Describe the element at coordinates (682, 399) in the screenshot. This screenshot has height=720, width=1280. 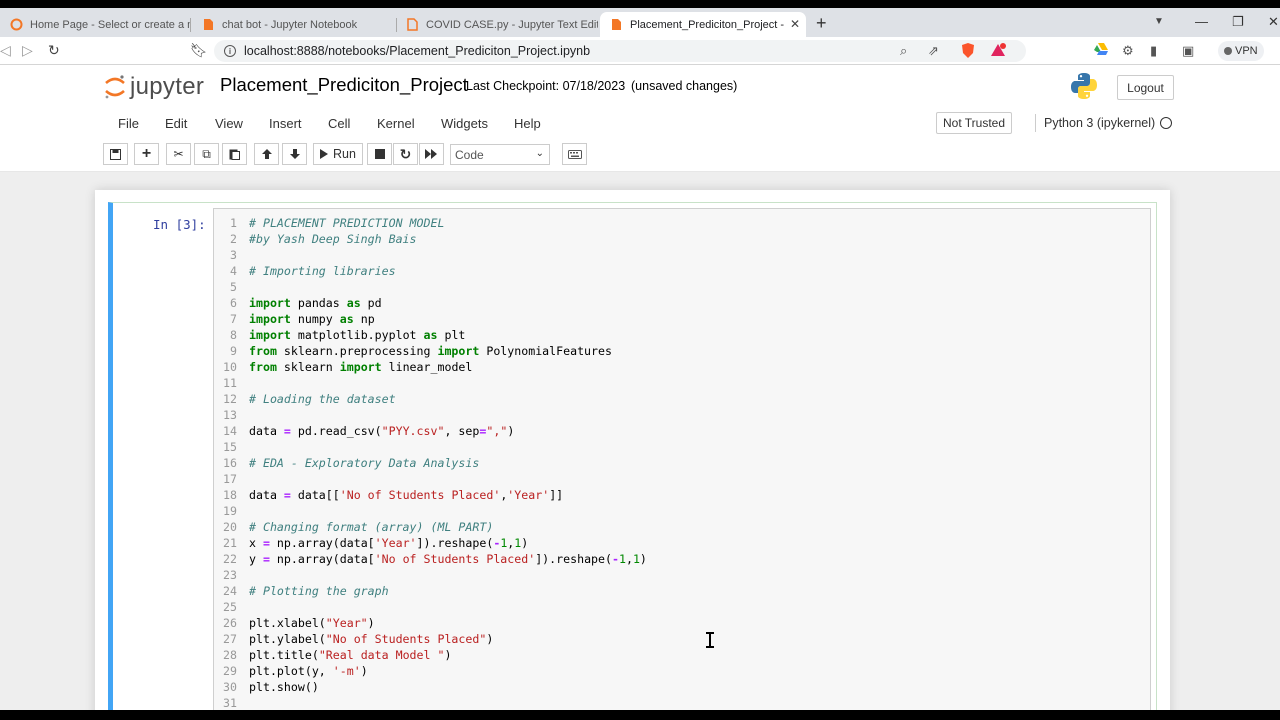
I see `code-line: 12 # Loading the dataset` at that location.